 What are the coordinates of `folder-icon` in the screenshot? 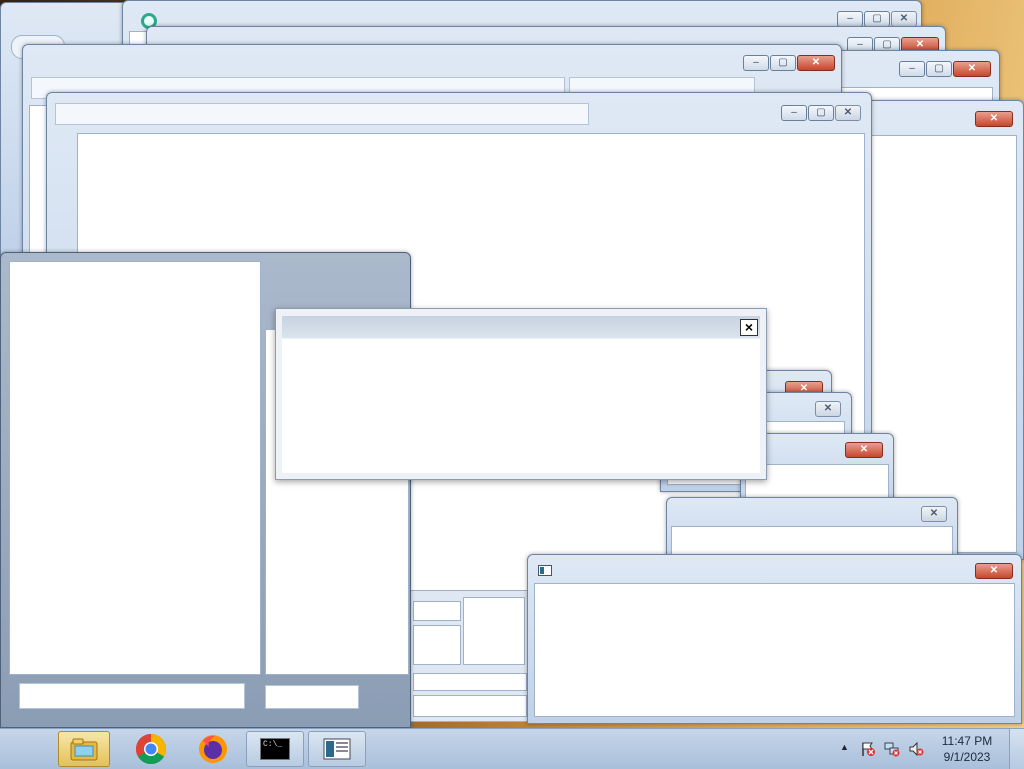 It's located at (84, 749).